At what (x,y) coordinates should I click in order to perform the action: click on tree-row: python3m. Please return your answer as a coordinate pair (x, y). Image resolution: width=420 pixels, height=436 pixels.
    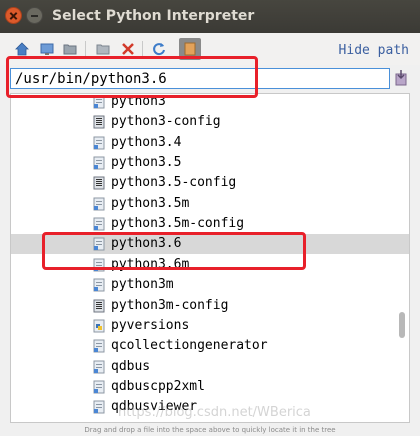
    Looking at the image, I should click on (210, 285).